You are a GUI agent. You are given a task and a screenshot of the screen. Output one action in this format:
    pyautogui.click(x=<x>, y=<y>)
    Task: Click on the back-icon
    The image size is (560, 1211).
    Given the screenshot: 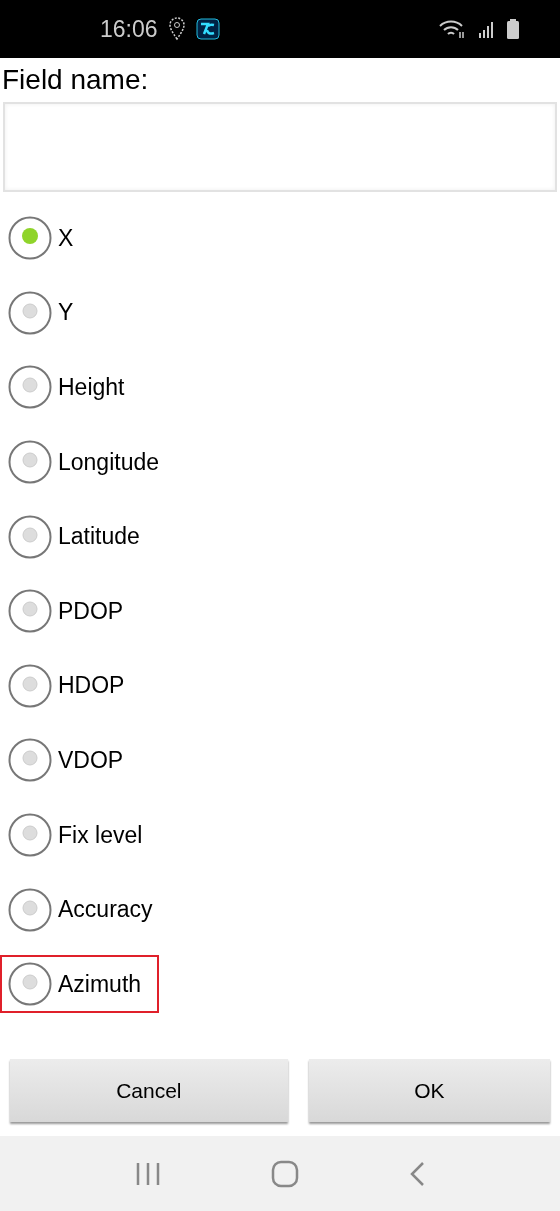 What is the action you would take?
    pyautogui.click(x=417, y=1173)
    